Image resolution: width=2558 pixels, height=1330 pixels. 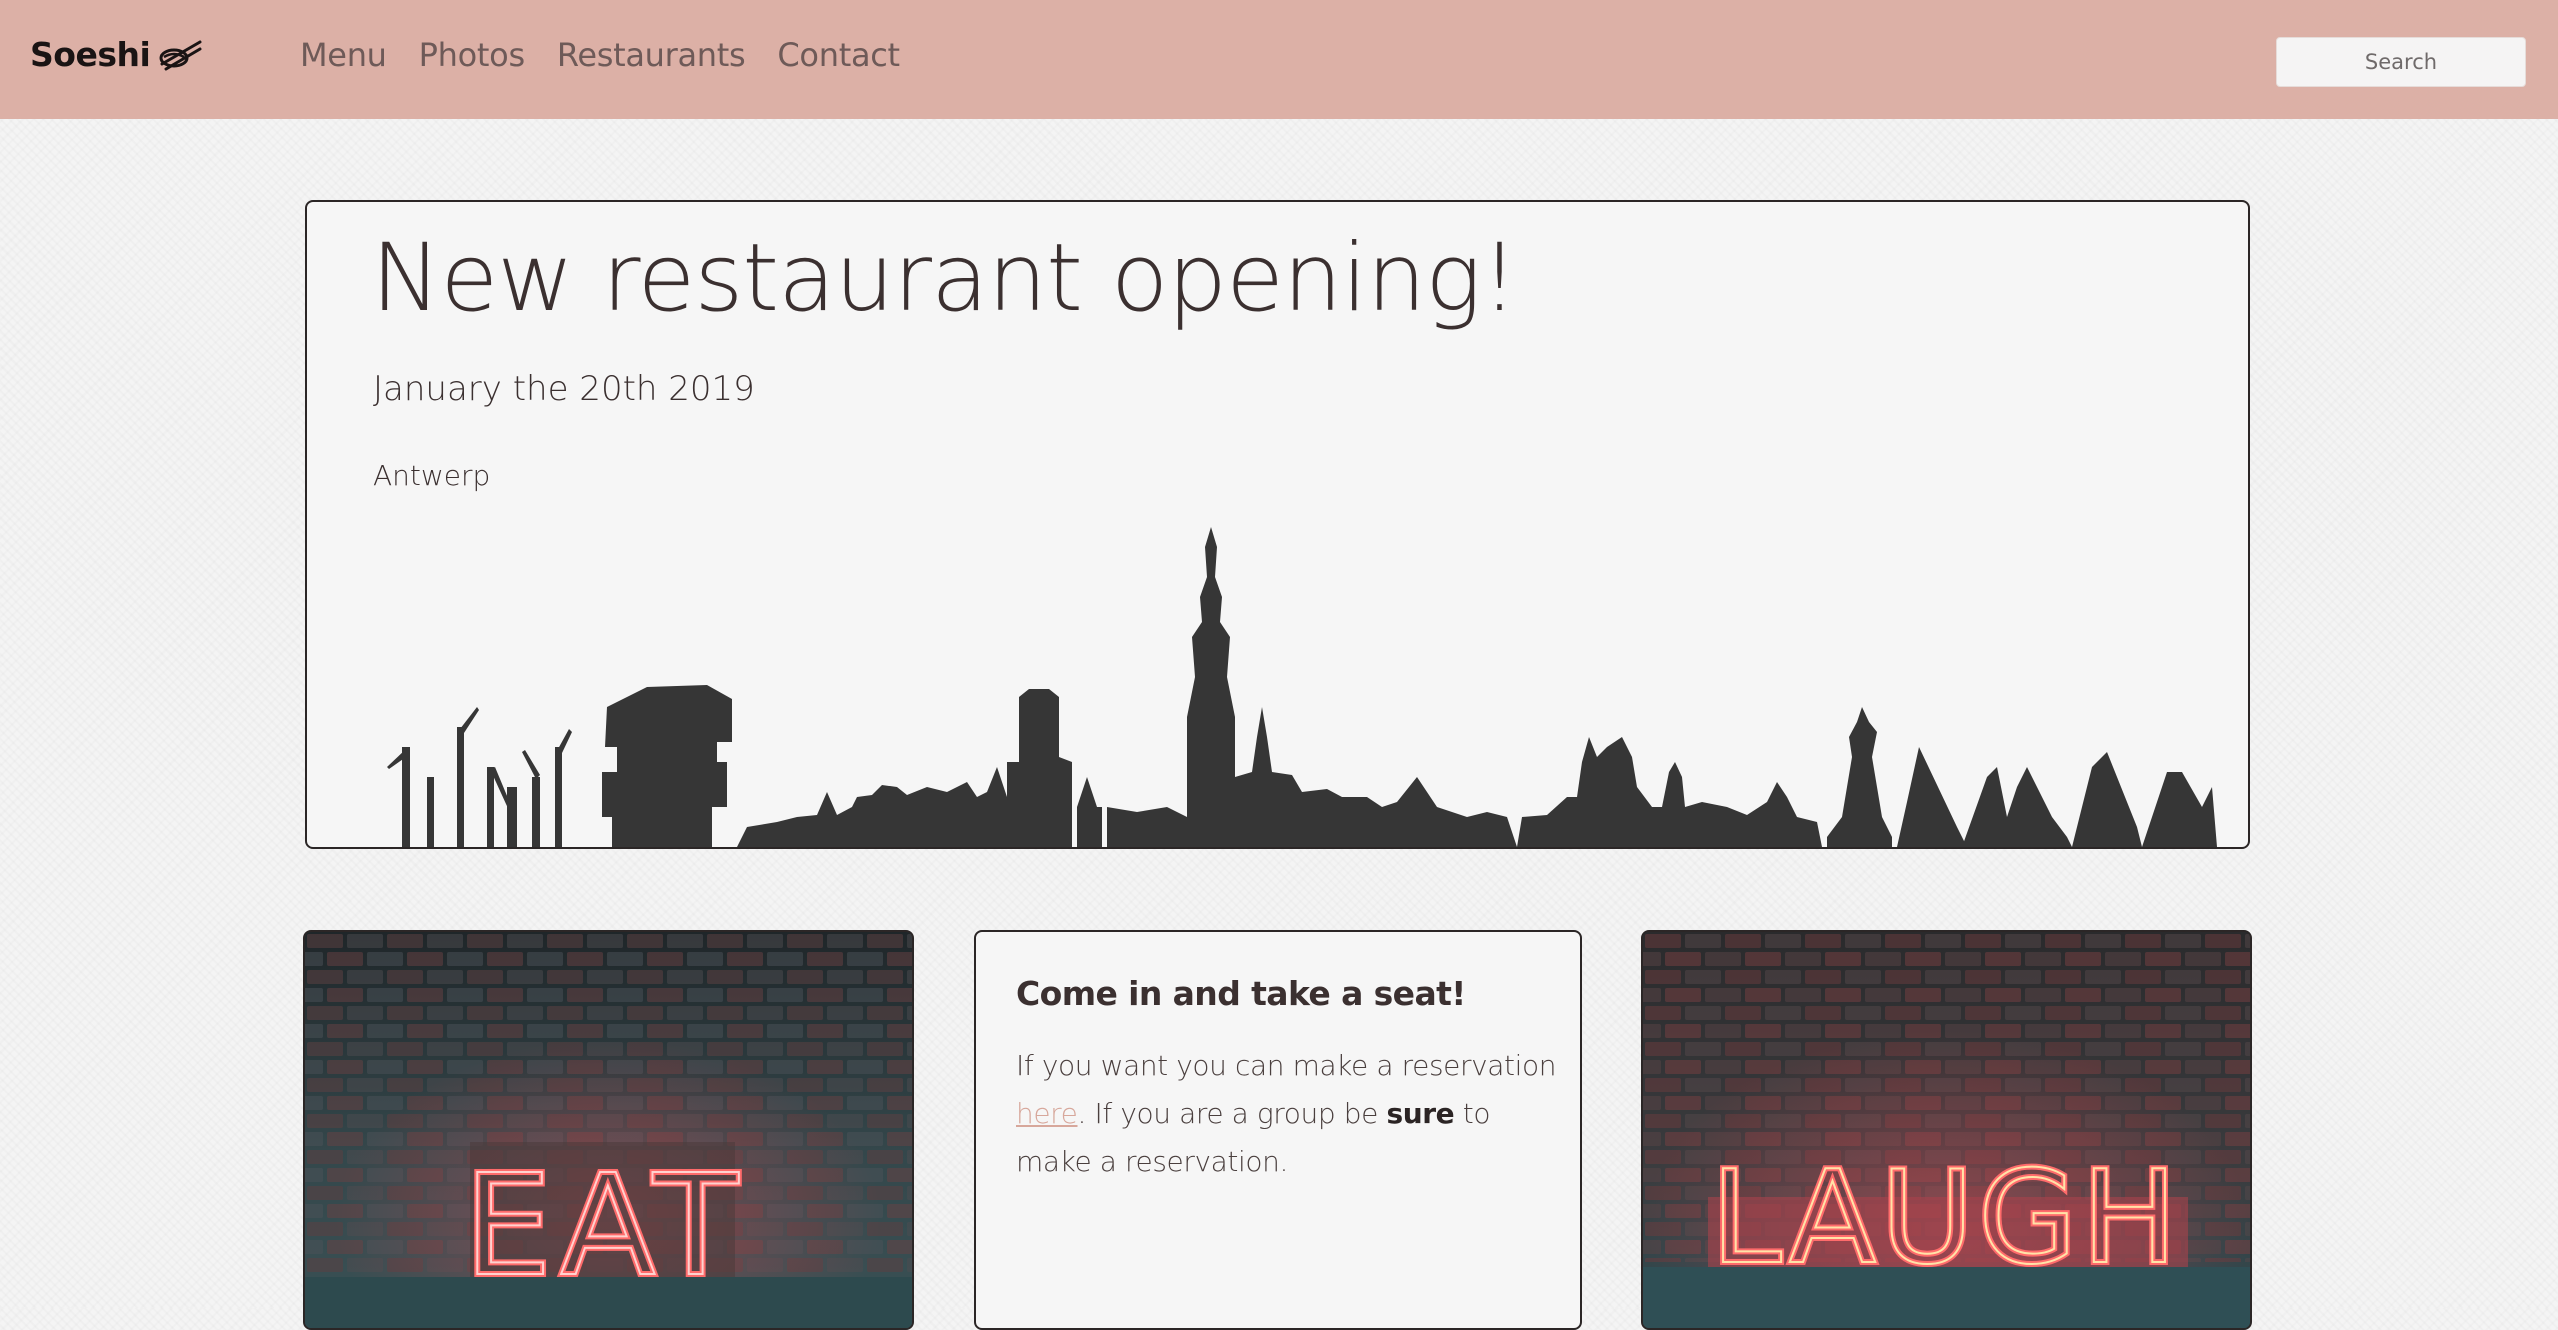 What do you see at coordinates (1232, 1113) in the screenshot?
I see `reservation-text-part-2: . If you are a group be` at bounding box center [1232, 1113].